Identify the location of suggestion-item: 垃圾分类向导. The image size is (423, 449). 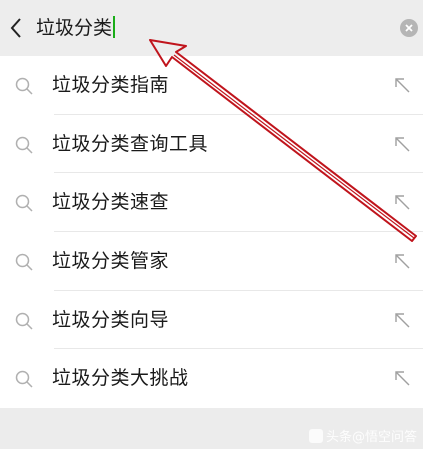
(211, 320).